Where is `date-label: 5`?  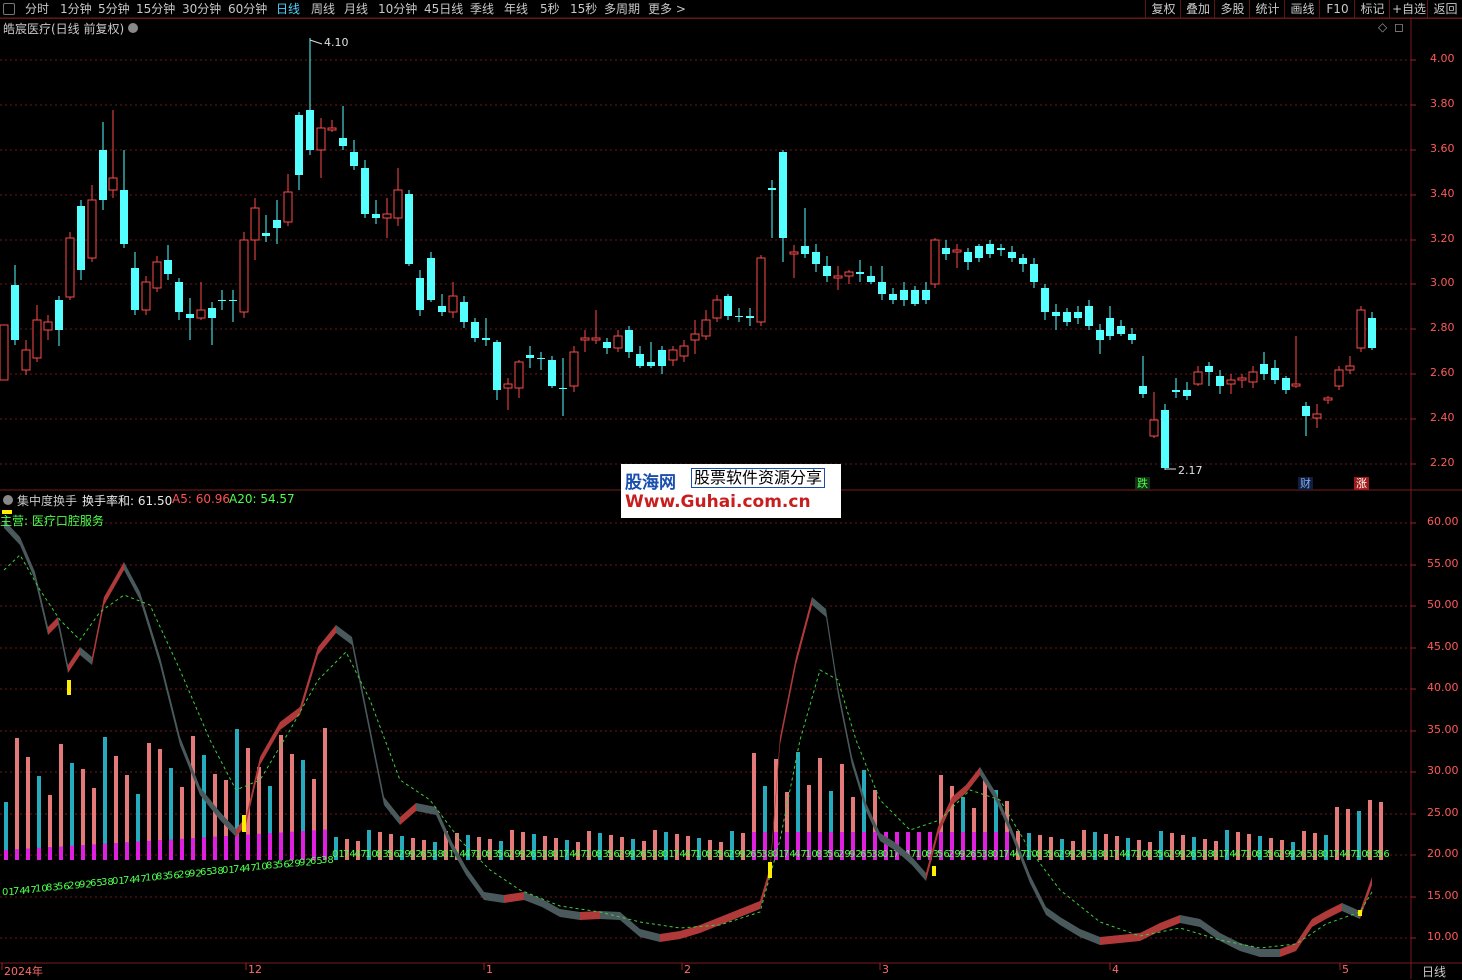
date-label: 5 is located at coordinates (1345, 969).